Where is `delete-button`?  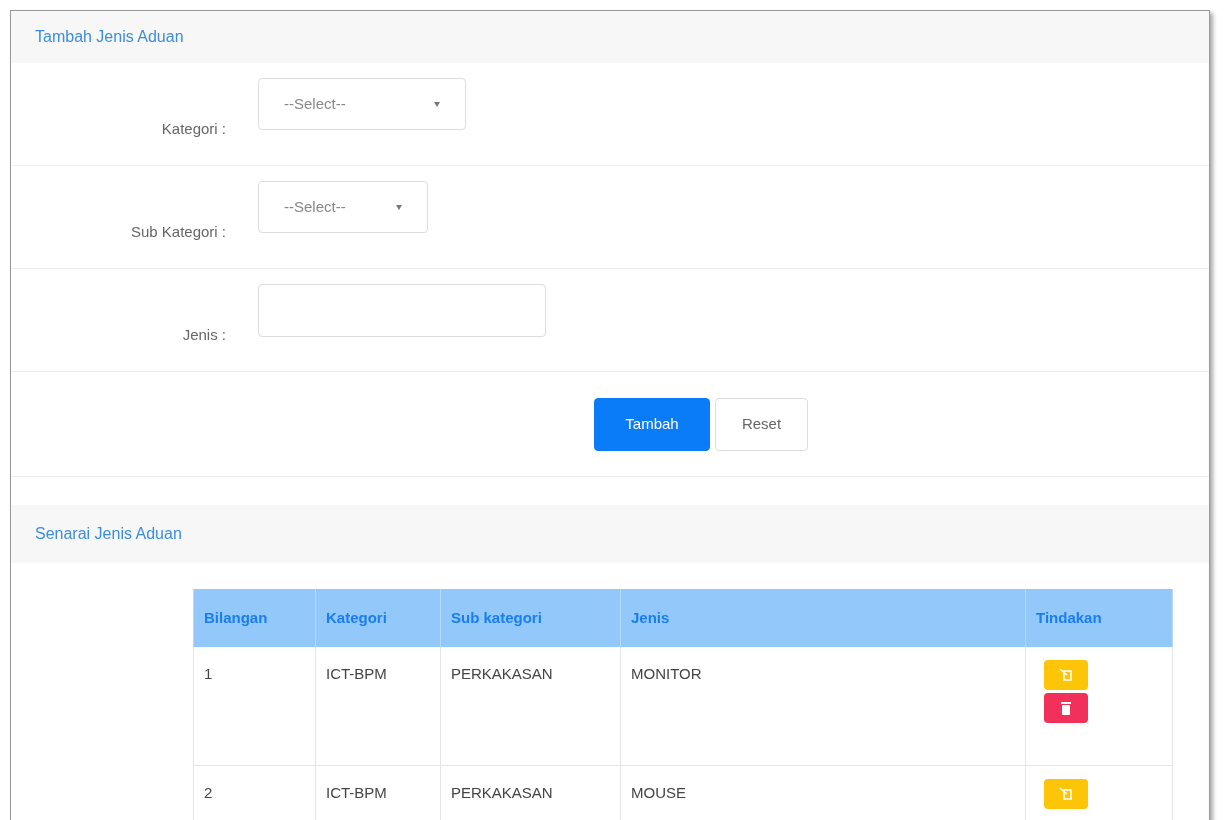
delete-button is located at coordinates (1066, 708).